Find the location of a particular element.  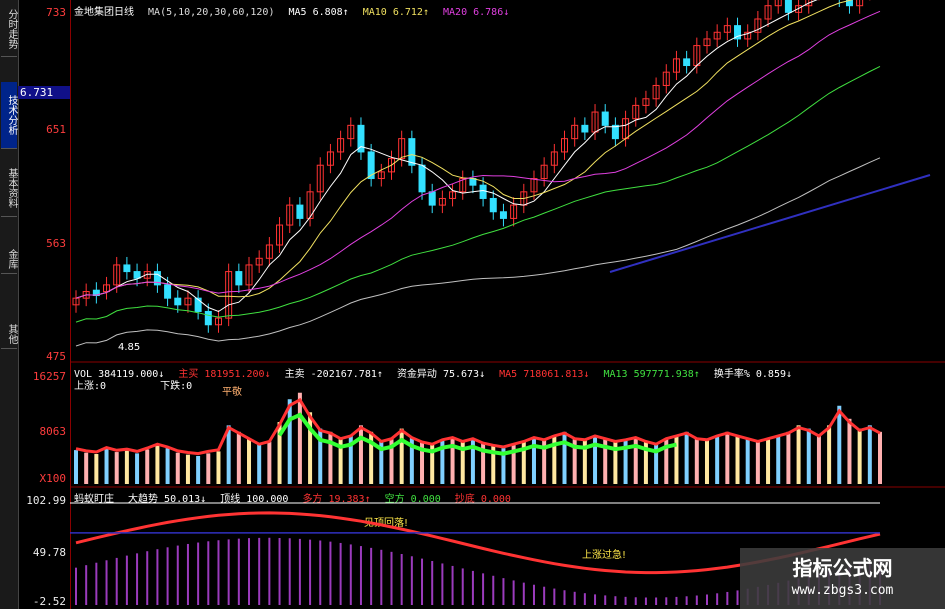

site-watermark: 指标公式网 www.zbgs3.com is located at coordinates (842, 578).